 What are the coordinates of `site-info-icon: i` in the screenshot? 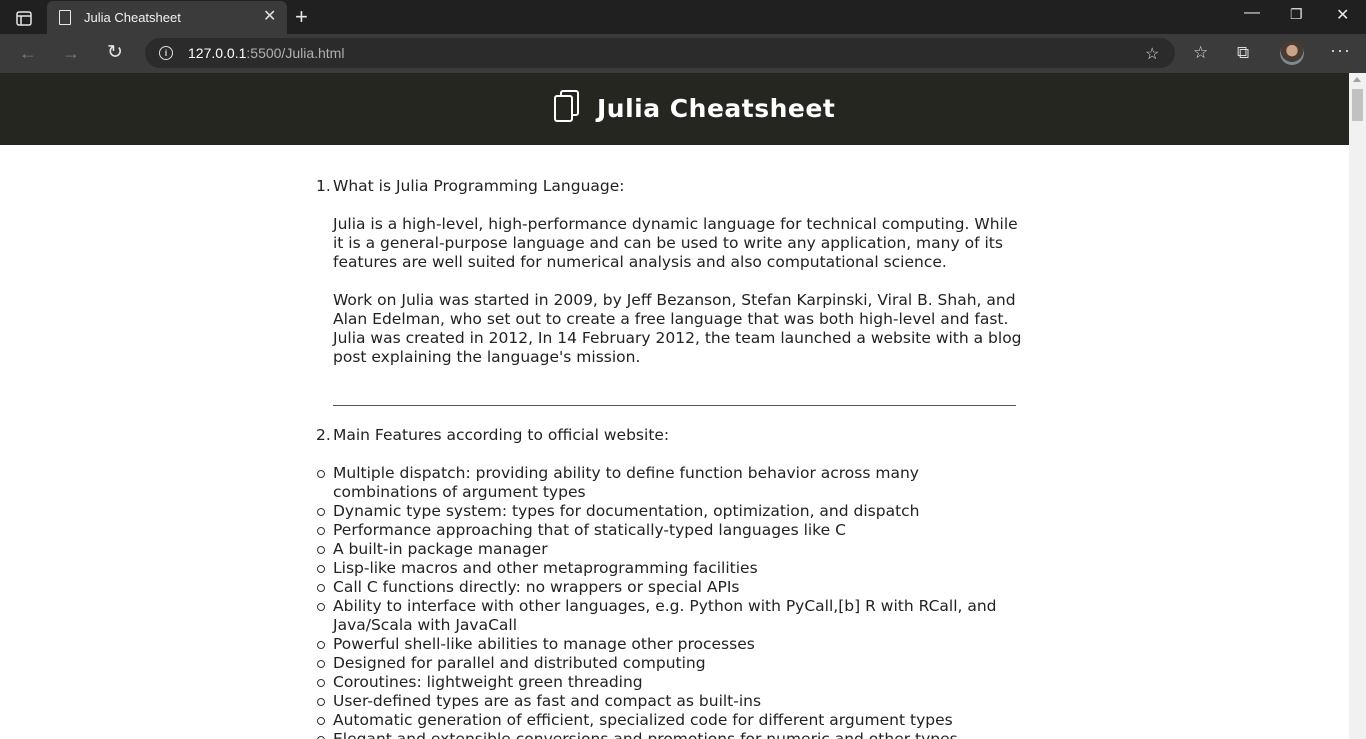 It's located at (166, 53).